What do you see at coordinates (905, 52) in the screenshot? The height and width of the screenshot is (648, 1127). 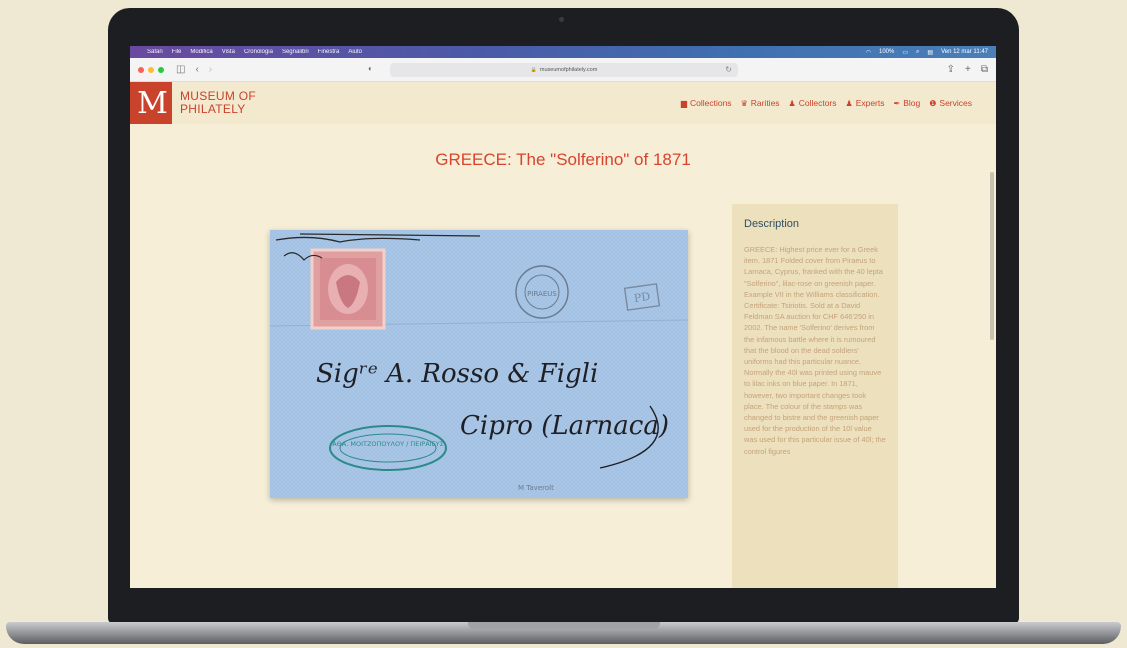 I see `battery-icon: ▭` at bounding box center [905, 52].